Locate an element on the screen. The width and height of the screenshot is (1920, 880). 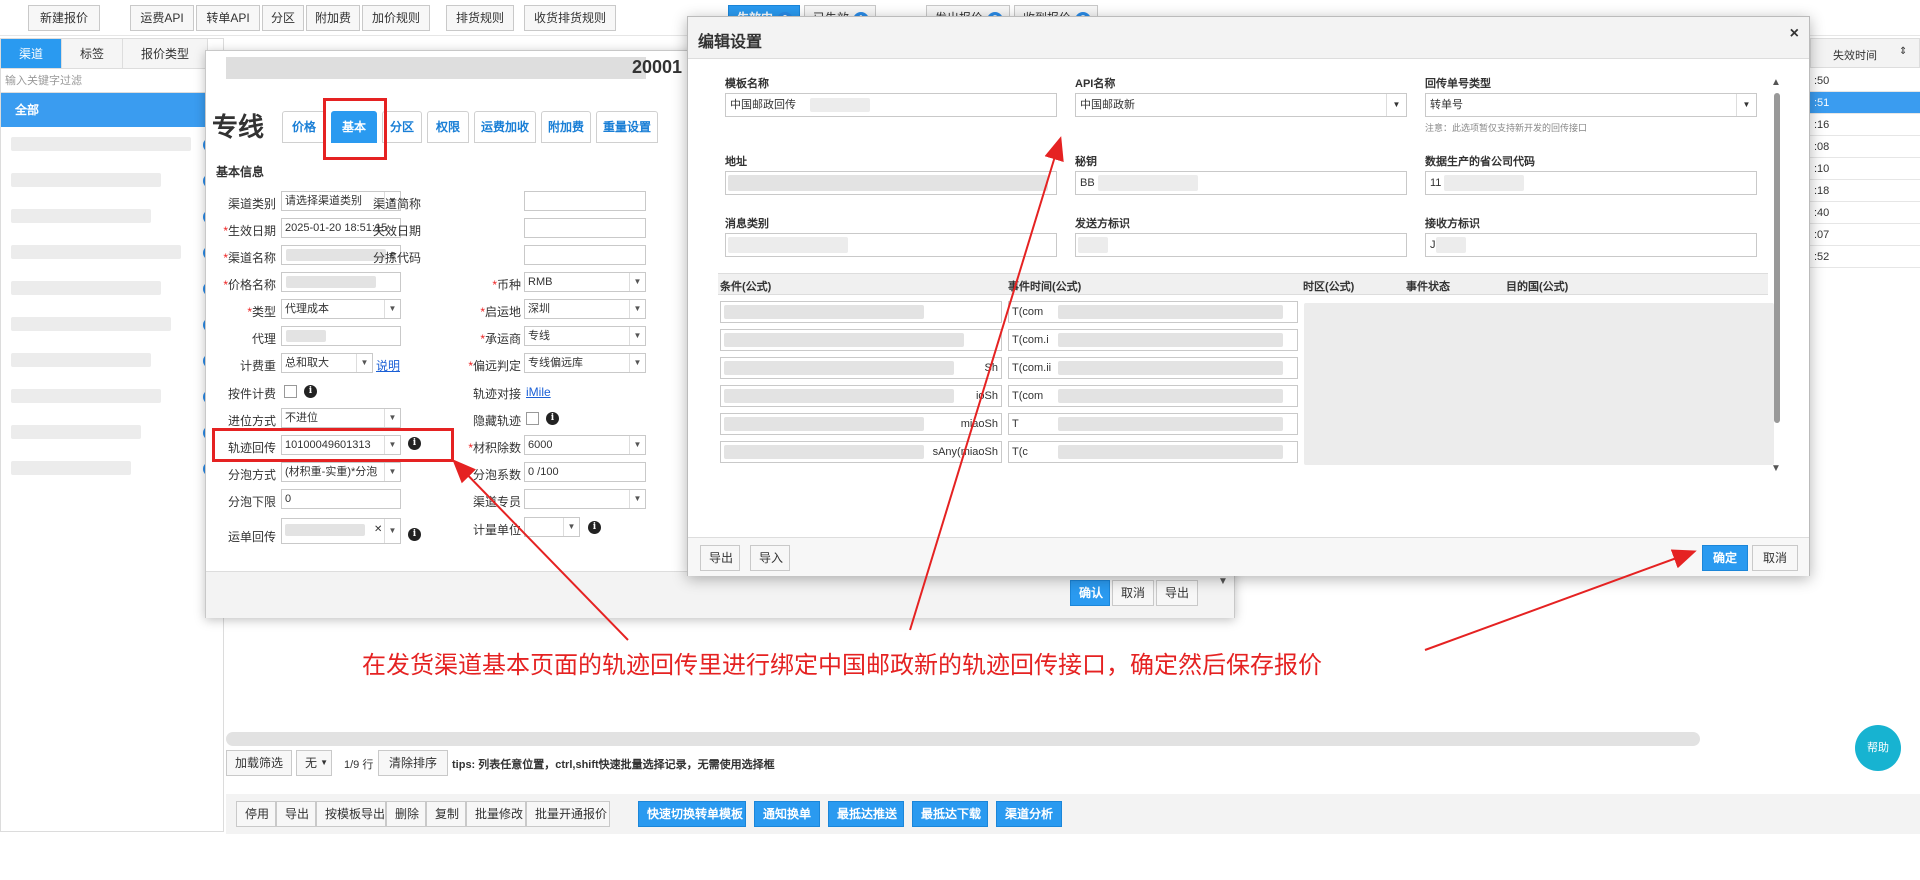
annotation-text: 在发货渠道基本页面的轨迹回传里进行绑定中国邮政新的轨迹回传接口，确定然后保存报价 is located at coordinates (842, 665).